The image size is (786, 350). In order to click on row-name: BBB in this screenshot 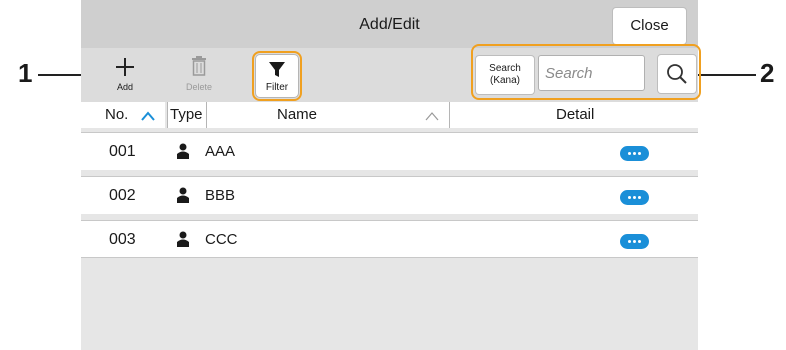, I will do `click(220, 195)`.